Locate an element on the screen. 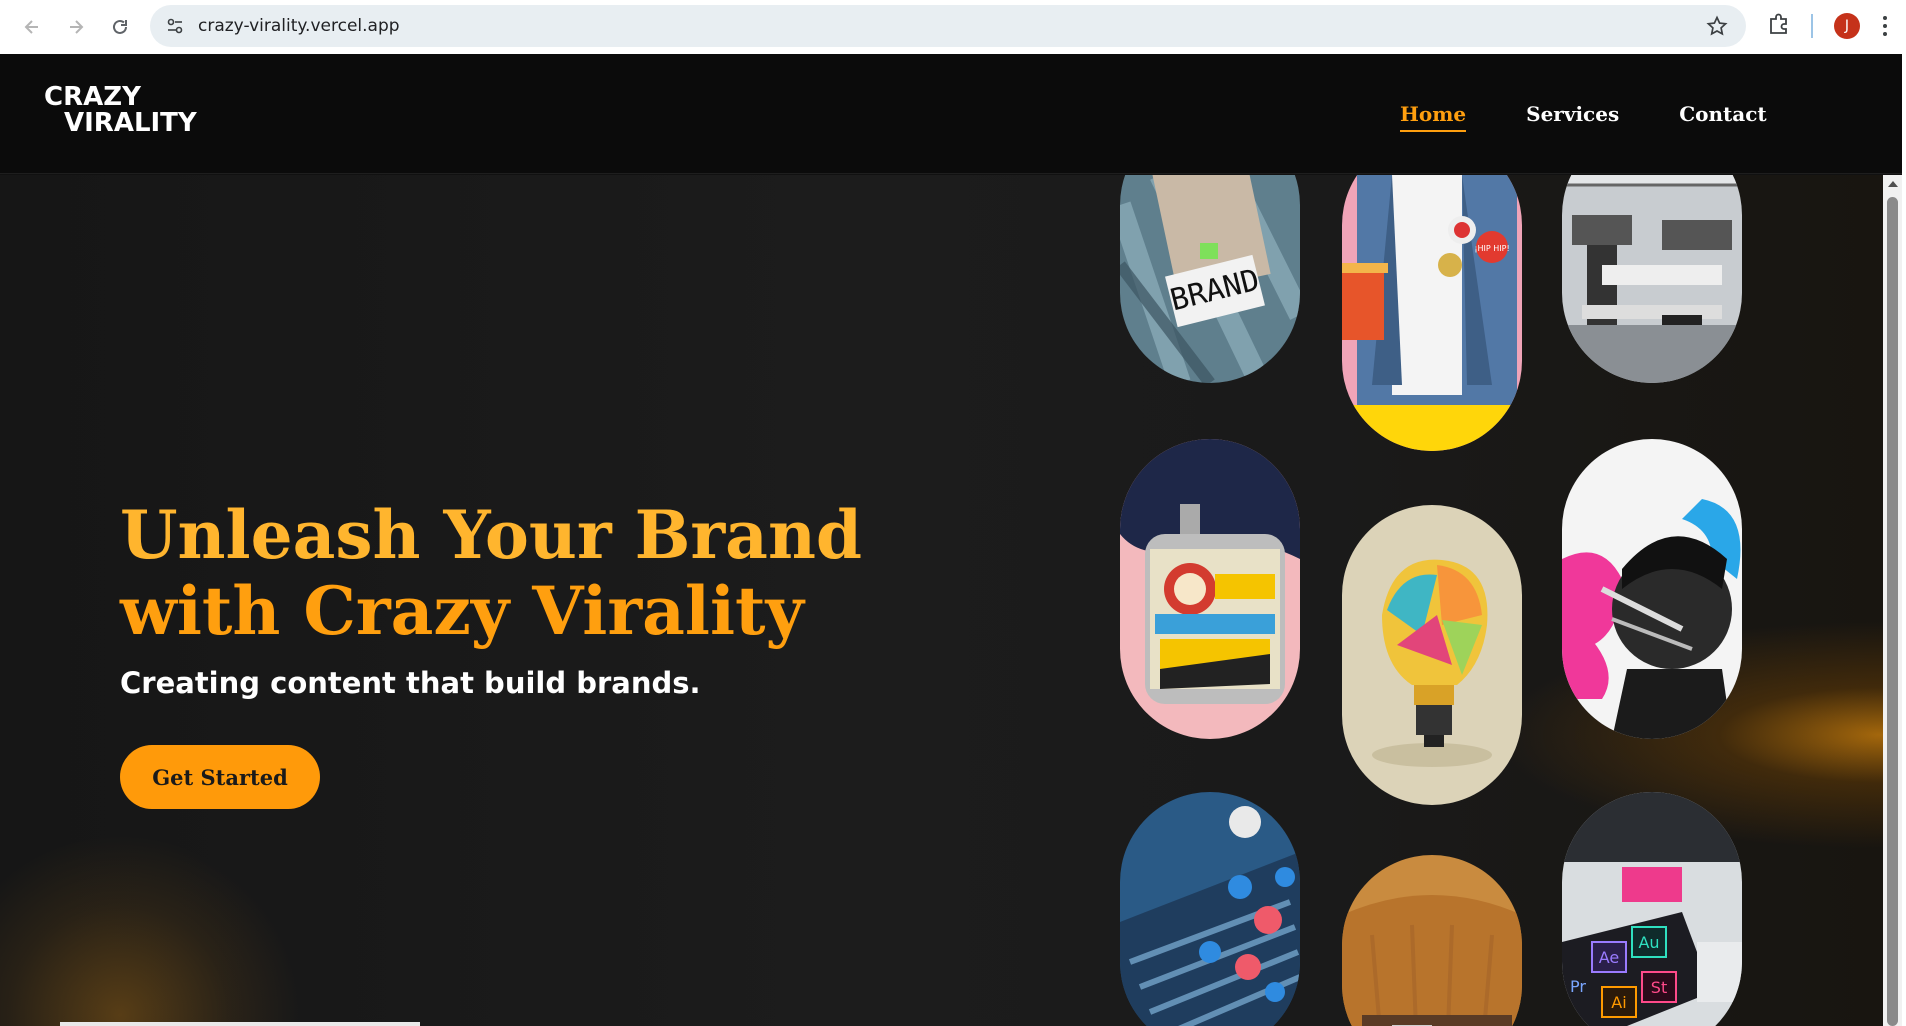 The height and width of the screenshot is (1026, 1906). horizontal-scroll-indicator is located at coordinates (240, 1024).